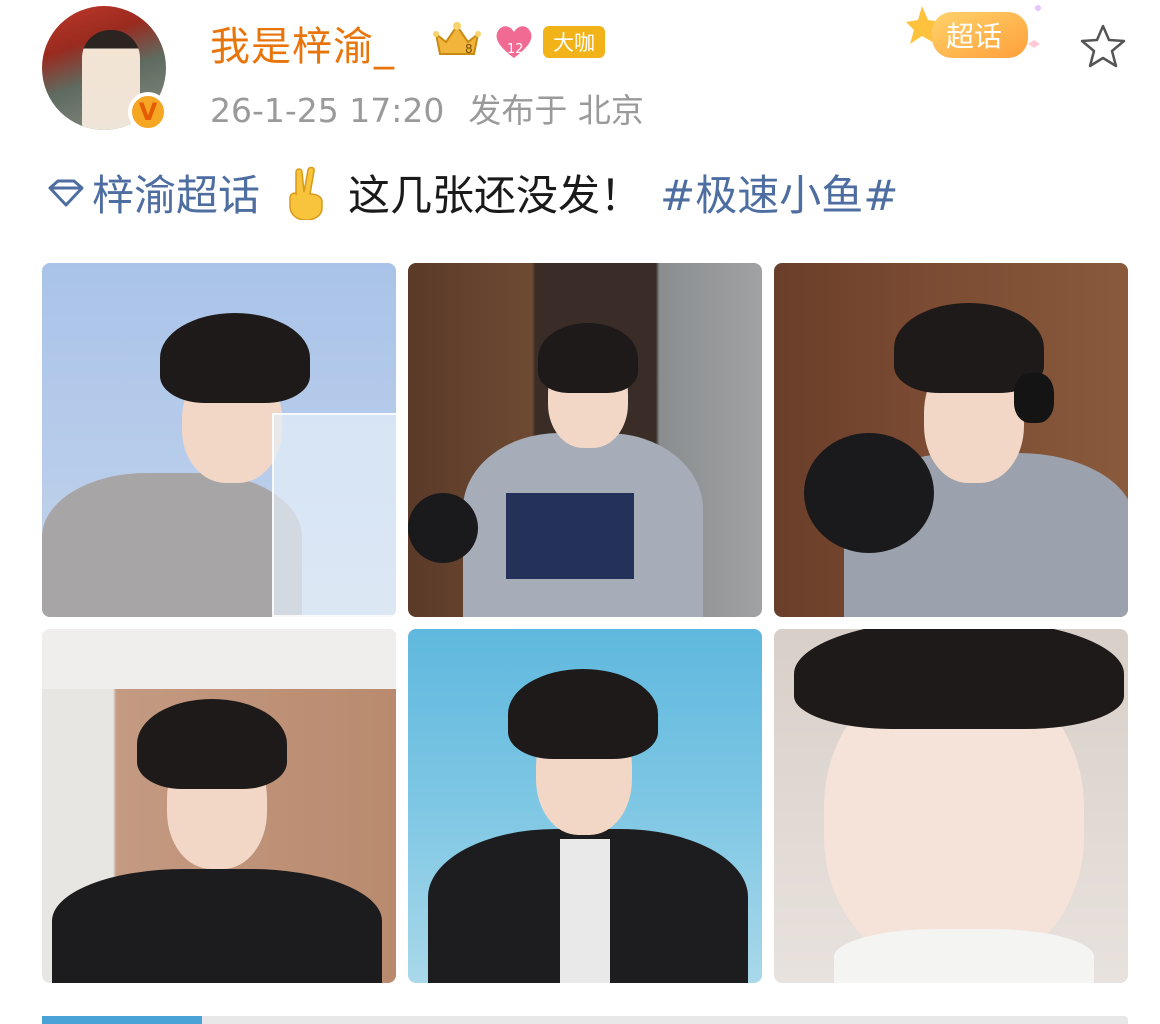  Describe the element at coordinates (306, 193) in the screenshot. I see `peace-sign-emoji` at that location.